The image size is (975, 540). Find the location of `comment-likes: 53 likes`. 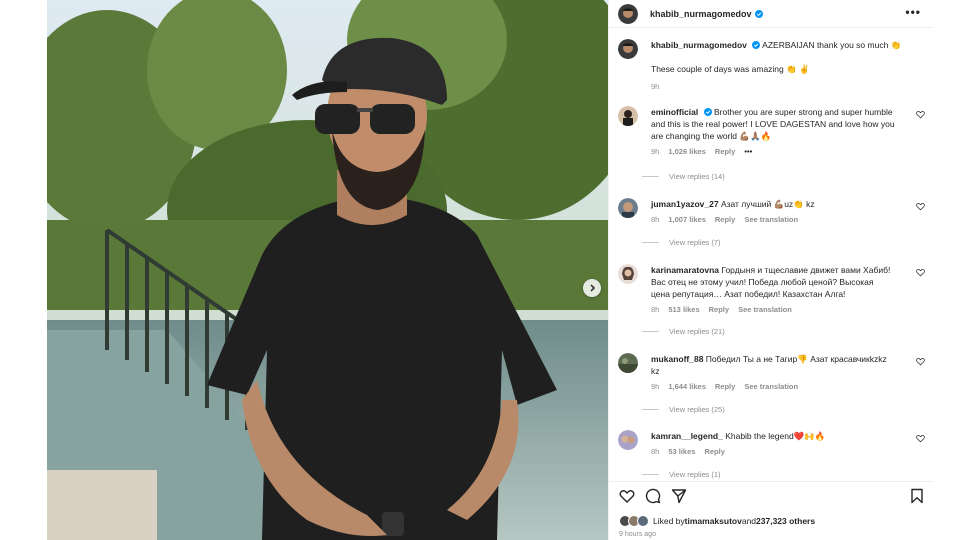

comment-likes: 53 likes is located at coordinates (681, 452).